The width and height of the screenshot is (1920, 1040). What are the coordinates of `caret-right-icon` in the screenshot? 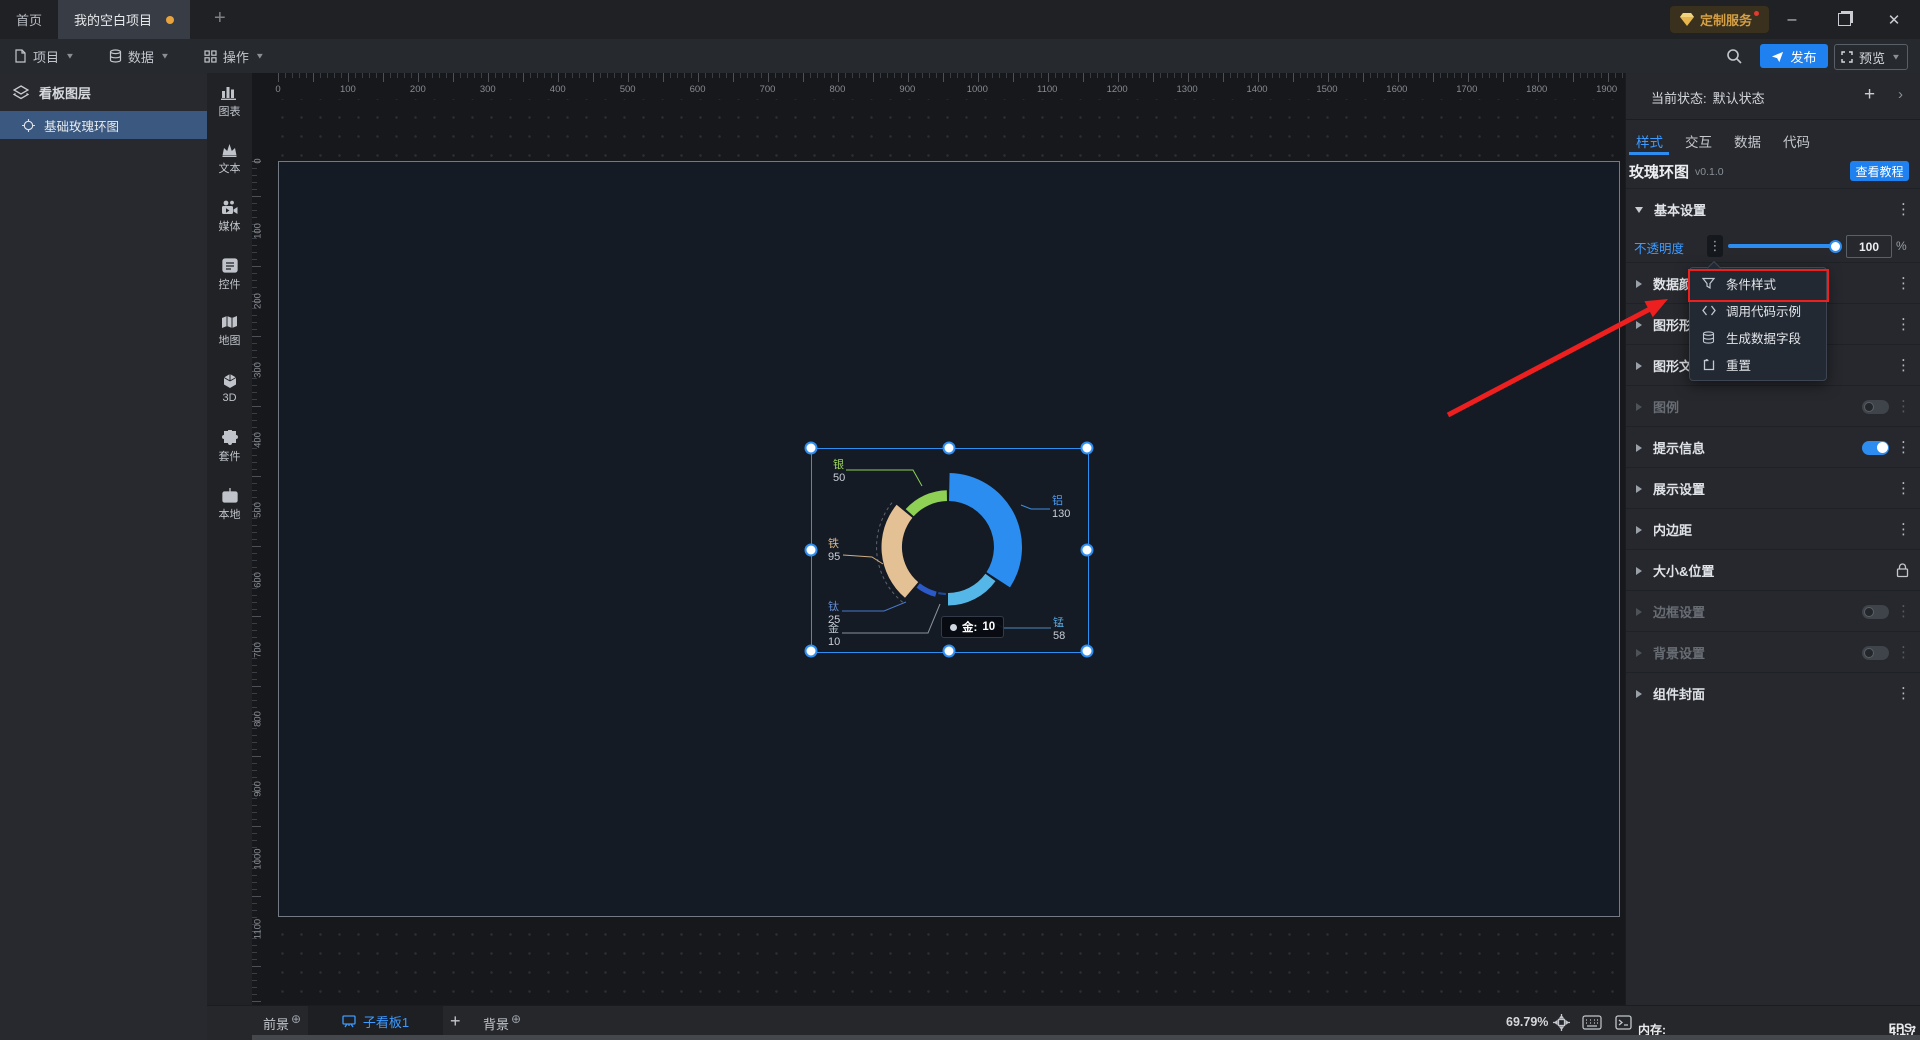 It's located at (1639, 693).